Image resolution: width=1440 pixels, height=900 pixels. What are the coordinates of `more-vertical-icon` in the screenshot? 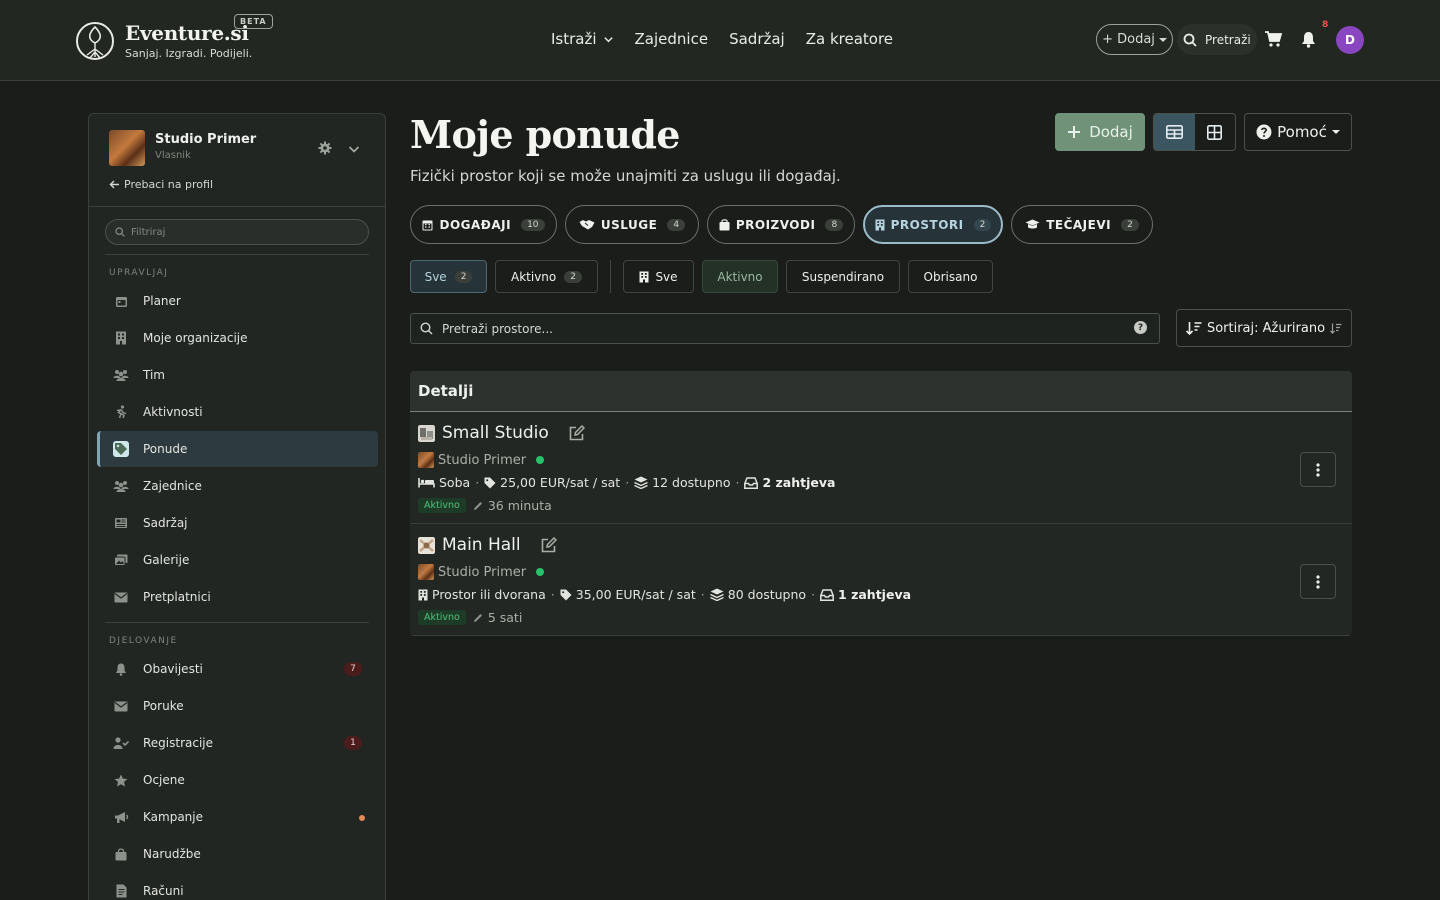 It's located at (1318, 581).